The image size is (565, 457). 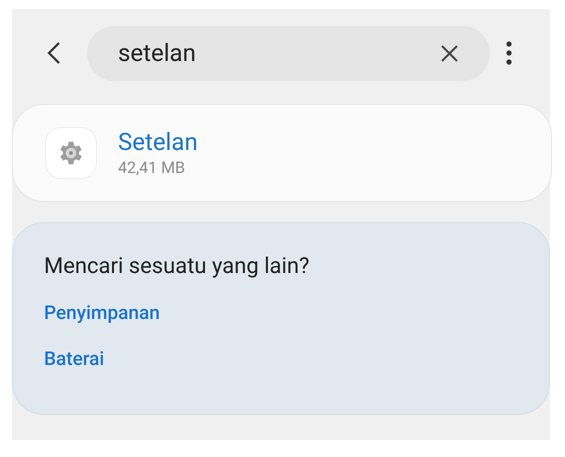 I want to click on suggestion-heading: Mencari sesuatu yang lain?, so click(x=177, y=267).